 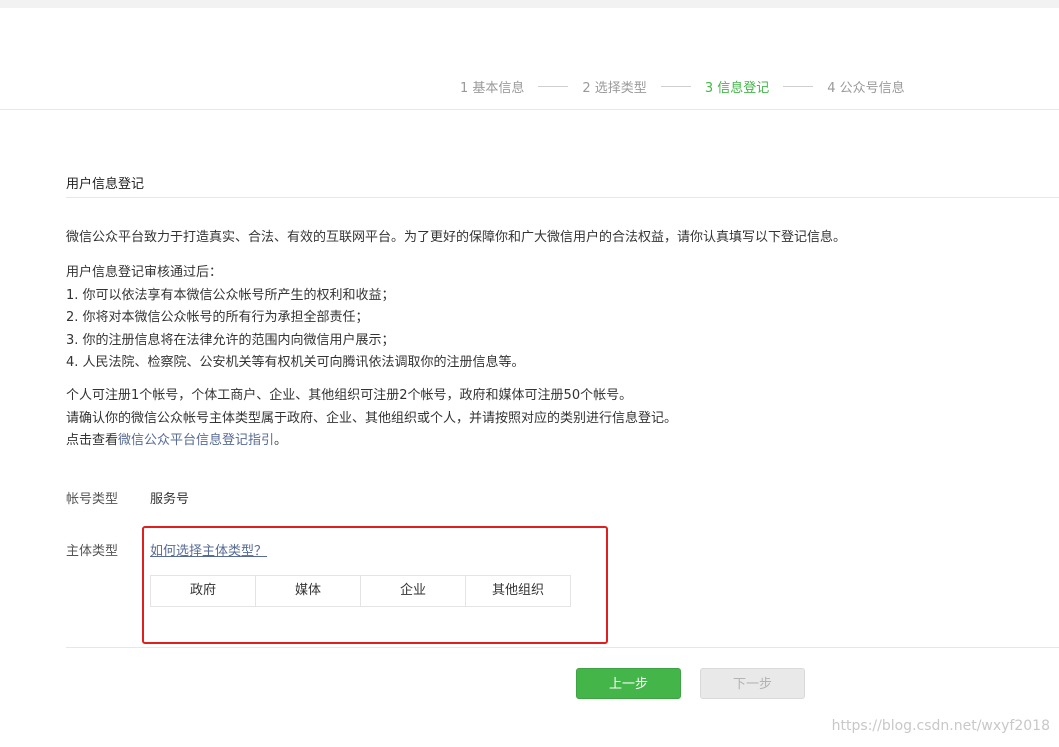 What do you see at coordinates (217, 317) in the screenshot?
I see `list-item: 2. 你将对本微信公众帐号的所有行为承担全部责任；` at bounding box center [217, 317].